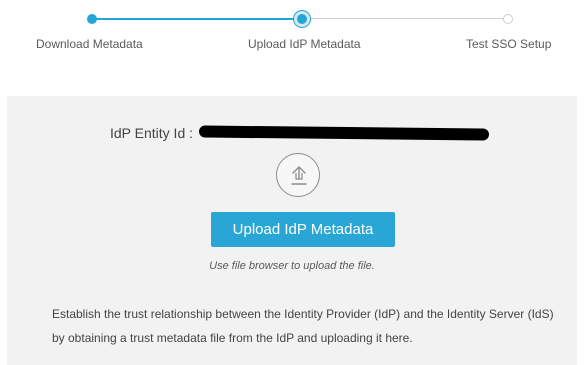 This screenshot has height=365, width=584. I want to click on stepper-track-remaining, so click(405, 18).